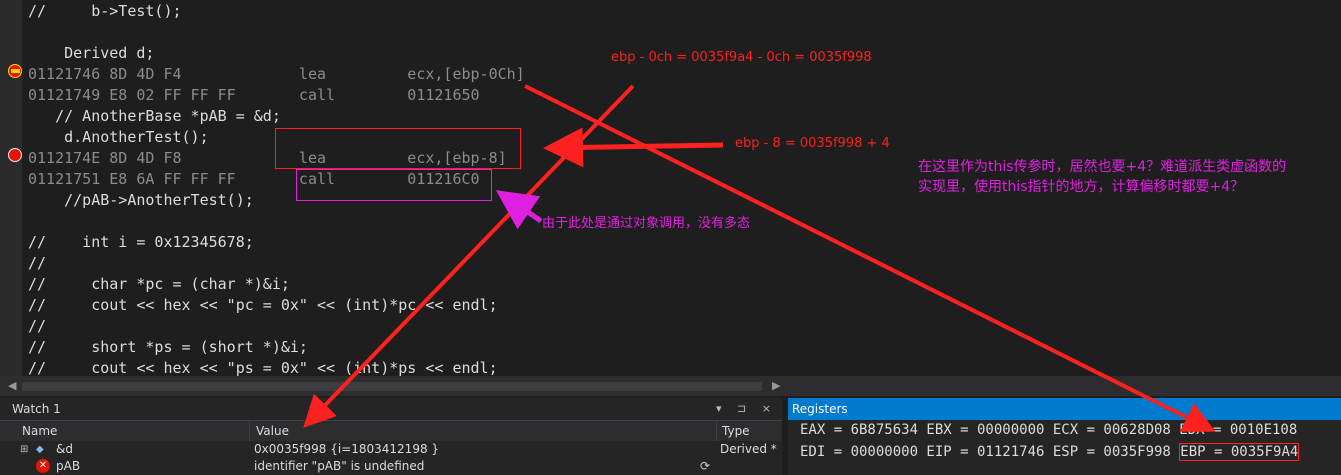 This screenshot has height=475, width=1341. What do you see at coordinates (346, 449) in the screenshot?
I see `watch-value: 0x0035f998 {i=1803412198 }` at bounding box center [346, 449].